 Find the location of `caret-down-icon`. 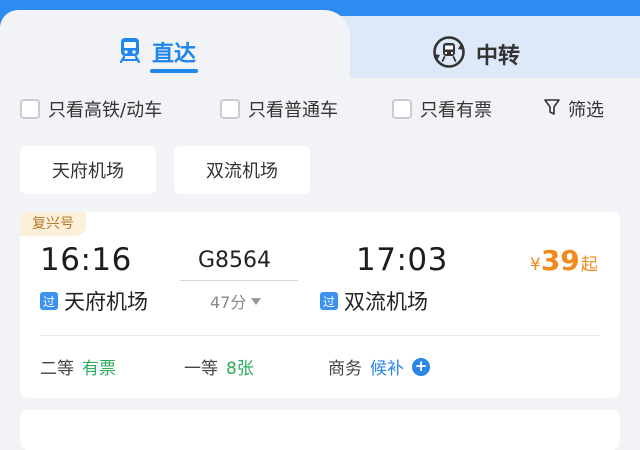

caret-down-icon is located at coordinates (256, 301).